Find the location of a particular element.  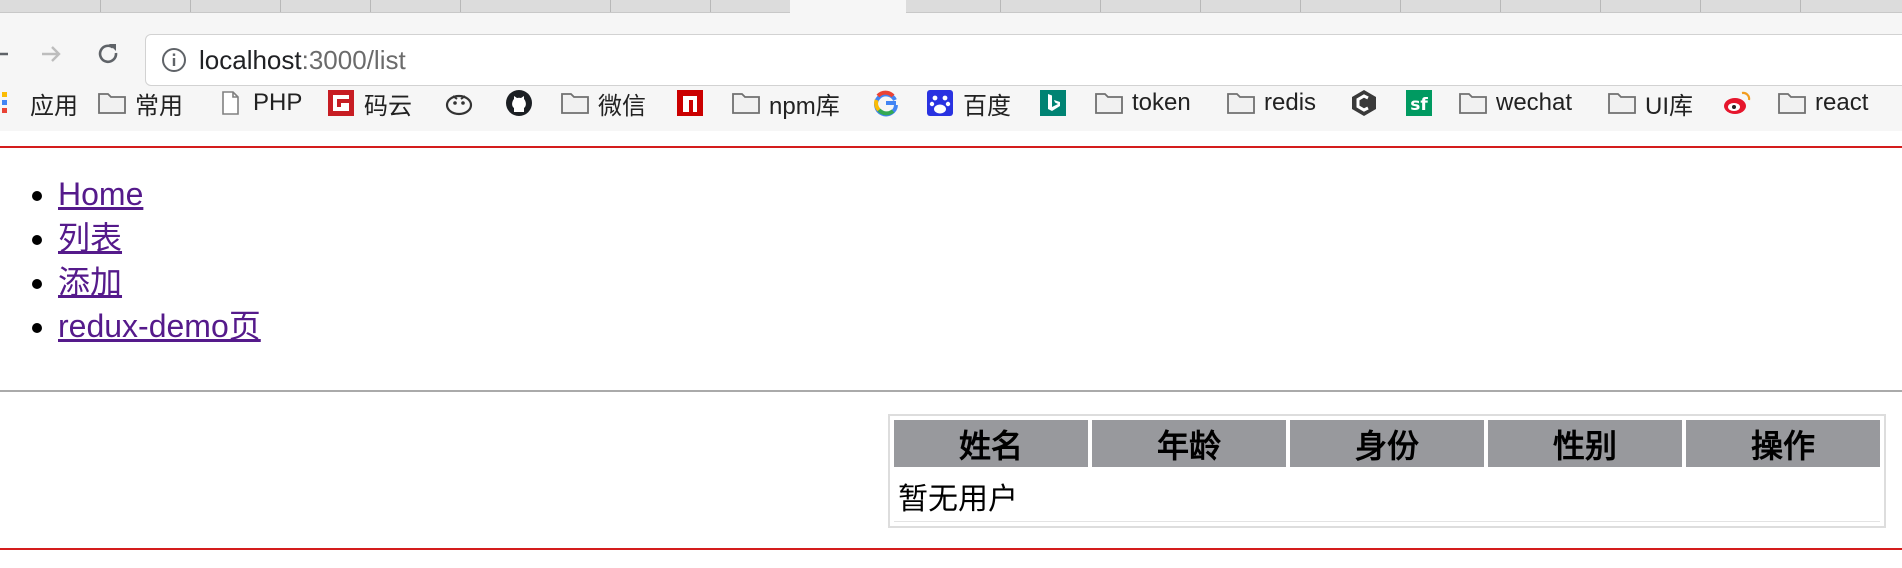

bookmark-folder: redis is located at coordinates (1271, 103).